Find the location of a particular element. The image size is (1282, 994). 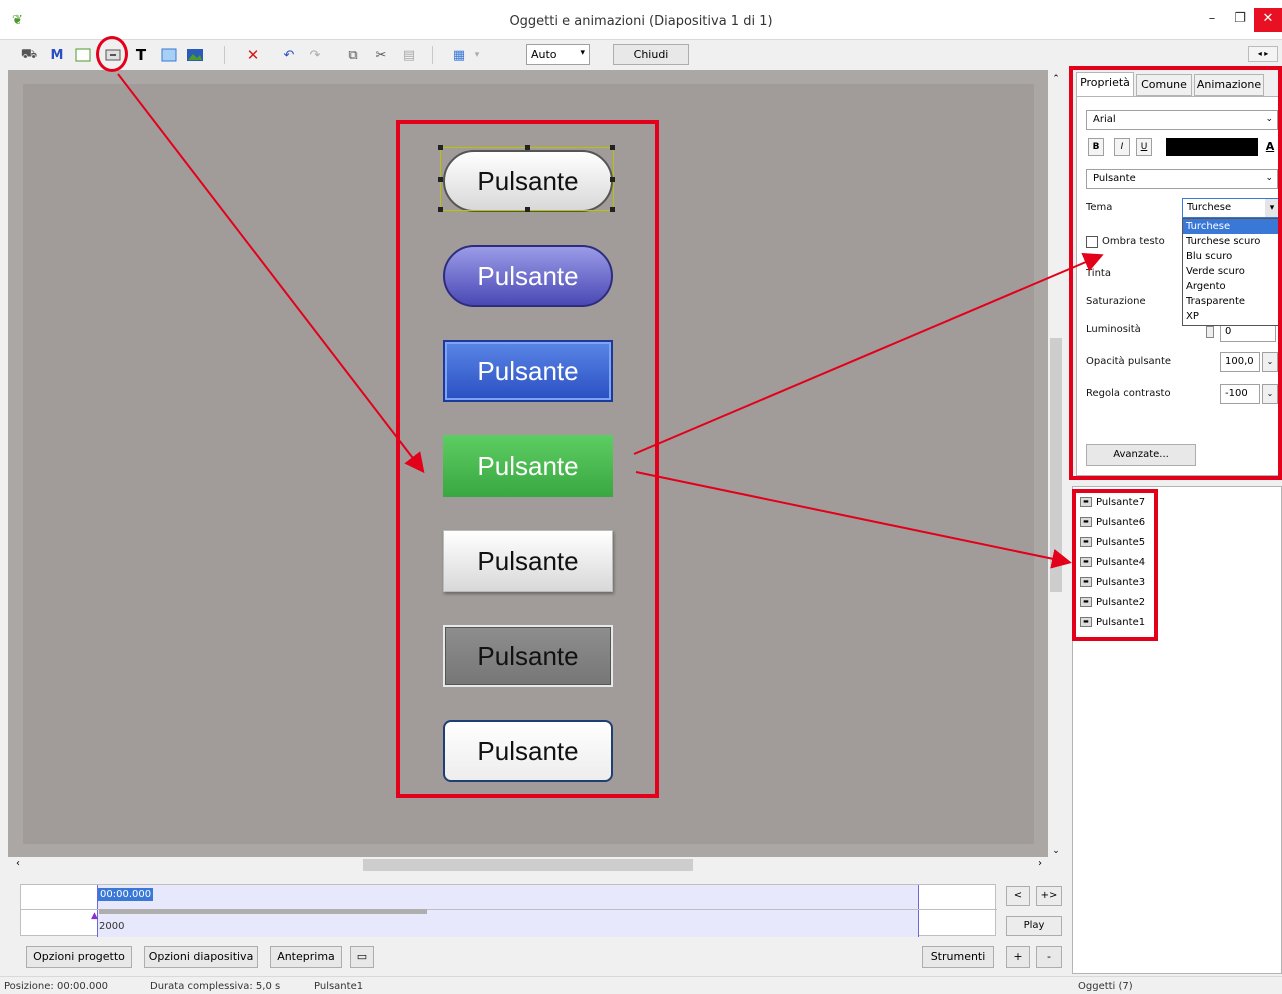

object-list-item: ▬ Pulsante5 is located at coordinates (1112, 543).